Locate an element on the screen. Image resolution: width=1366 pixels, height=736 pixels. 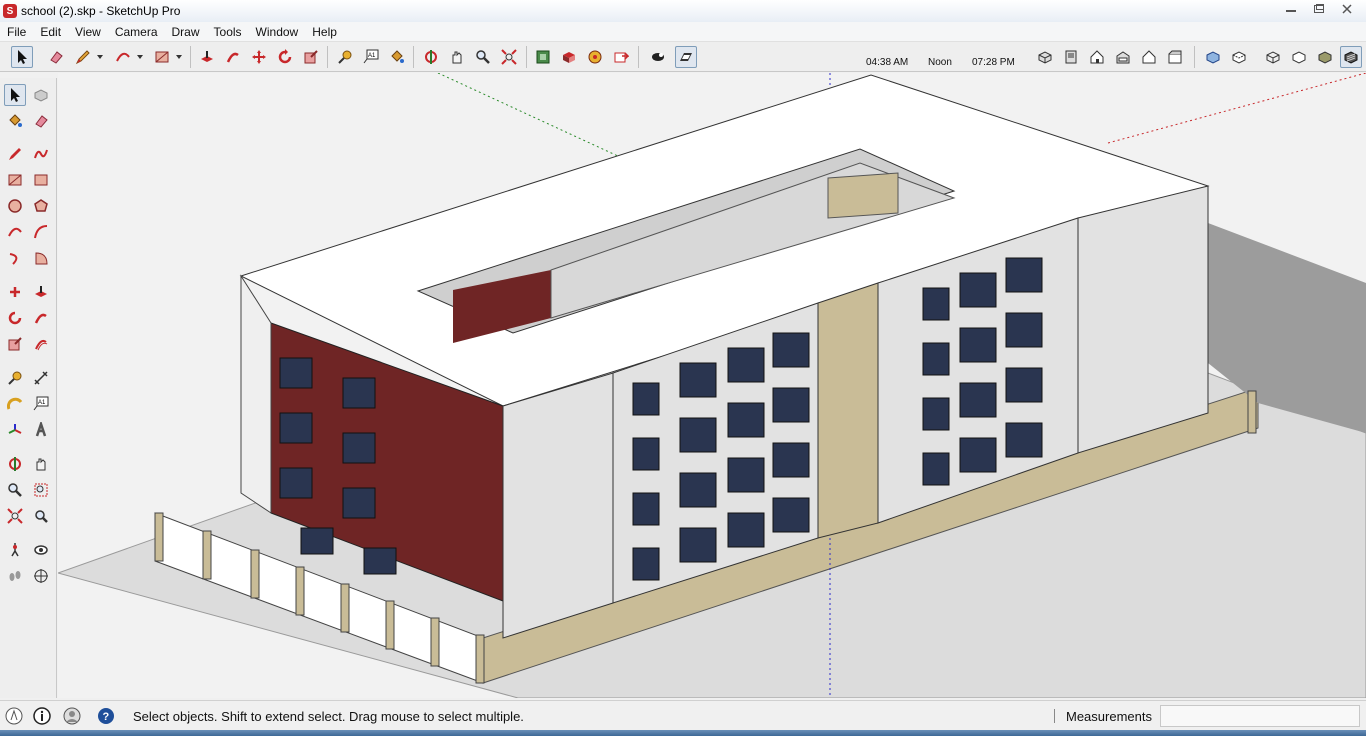
axes-icon is located at coordinates (15, 430).